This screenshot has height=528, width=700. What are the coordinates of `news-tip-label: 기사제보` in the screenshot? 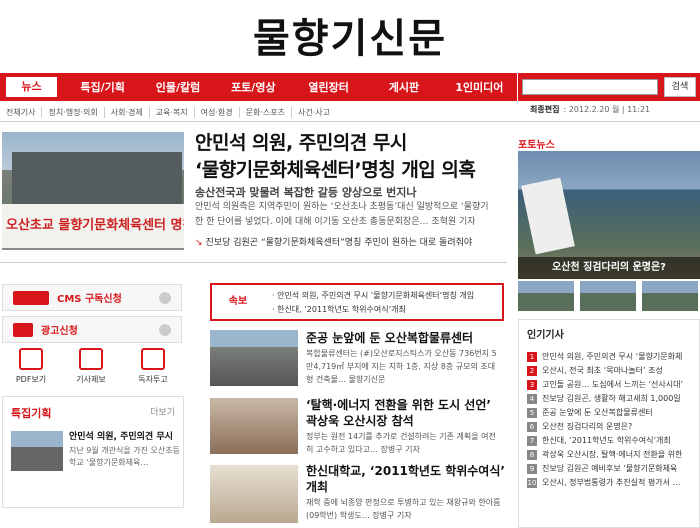 It's located at (91, 379).